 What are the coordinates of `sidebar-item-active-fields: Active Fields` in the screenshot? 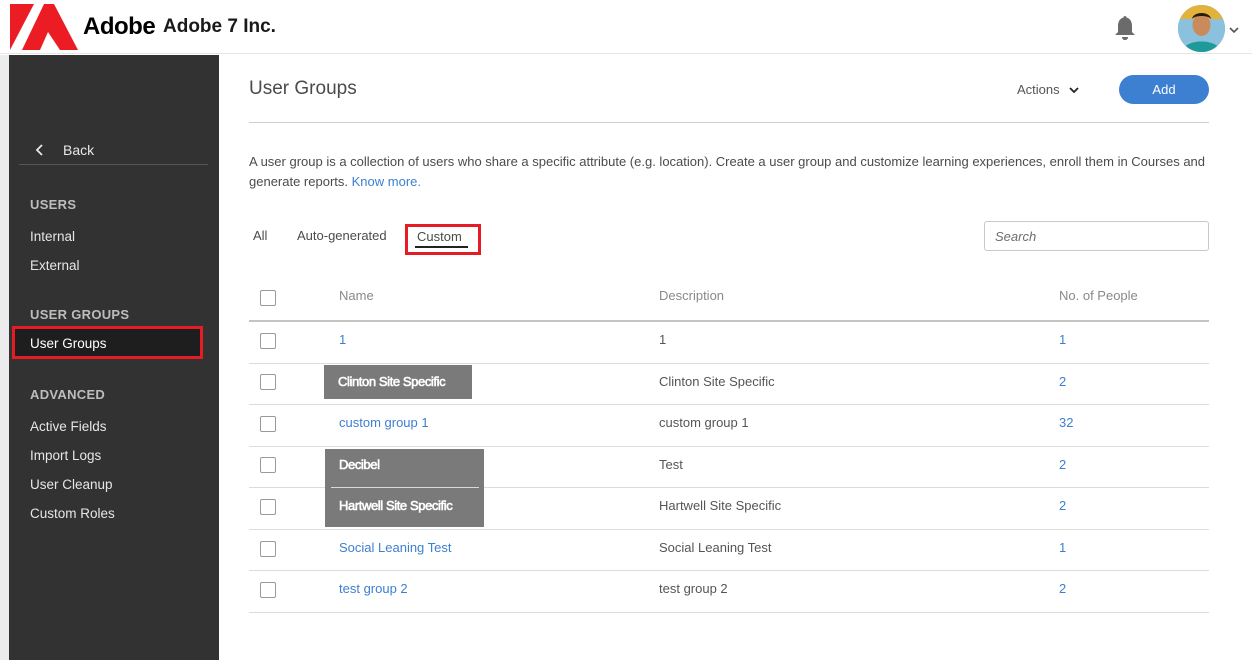 It's located at (68, 426).